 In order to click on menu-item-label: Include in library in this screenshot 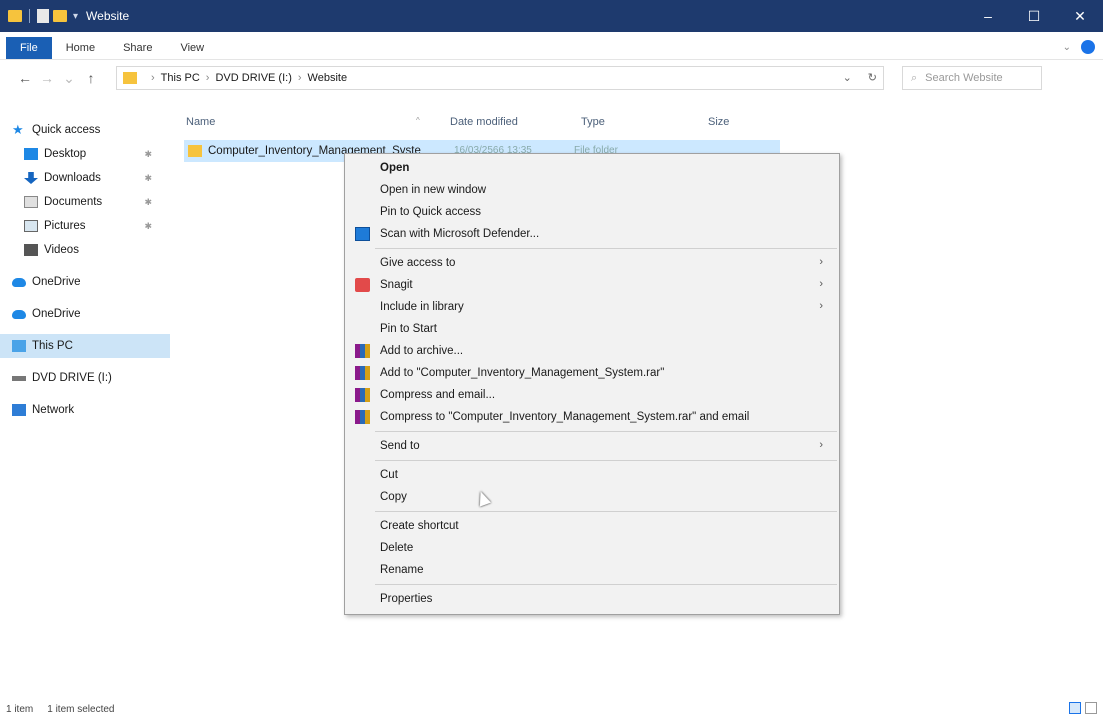, I will do `click(422, 307)`.